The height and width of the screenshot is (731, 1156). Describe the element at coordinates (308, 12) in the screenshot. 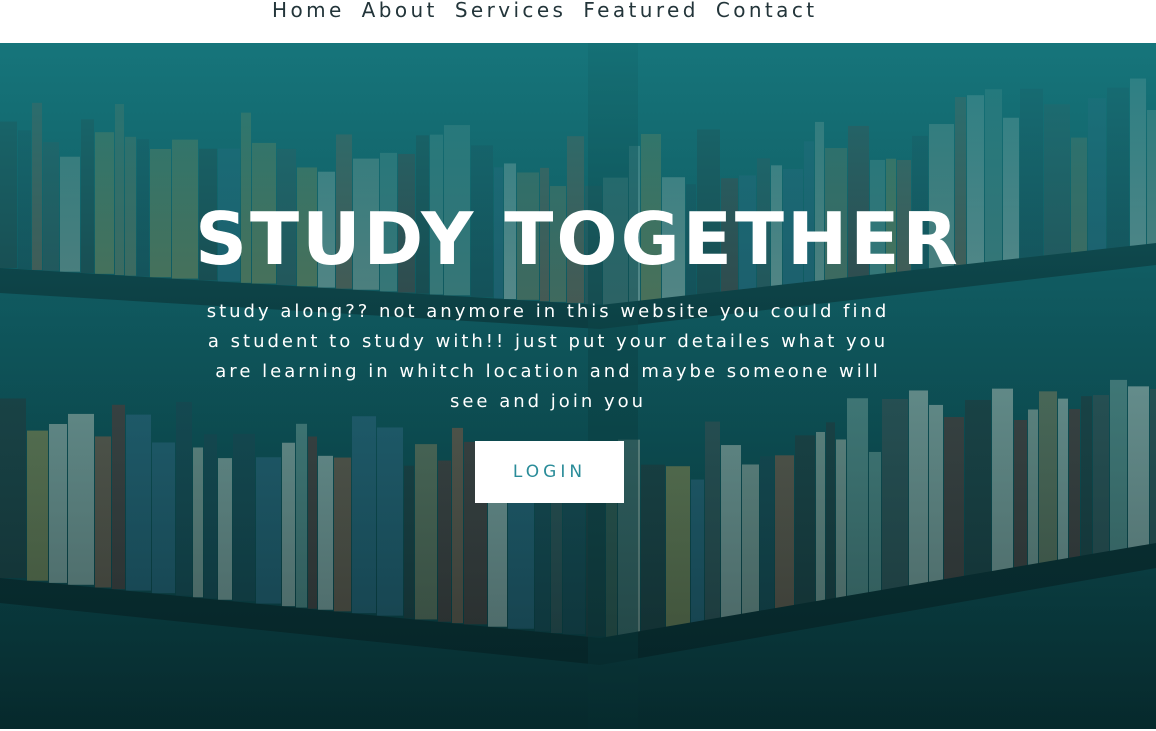

I see `nav-link-home: Home` at that location.